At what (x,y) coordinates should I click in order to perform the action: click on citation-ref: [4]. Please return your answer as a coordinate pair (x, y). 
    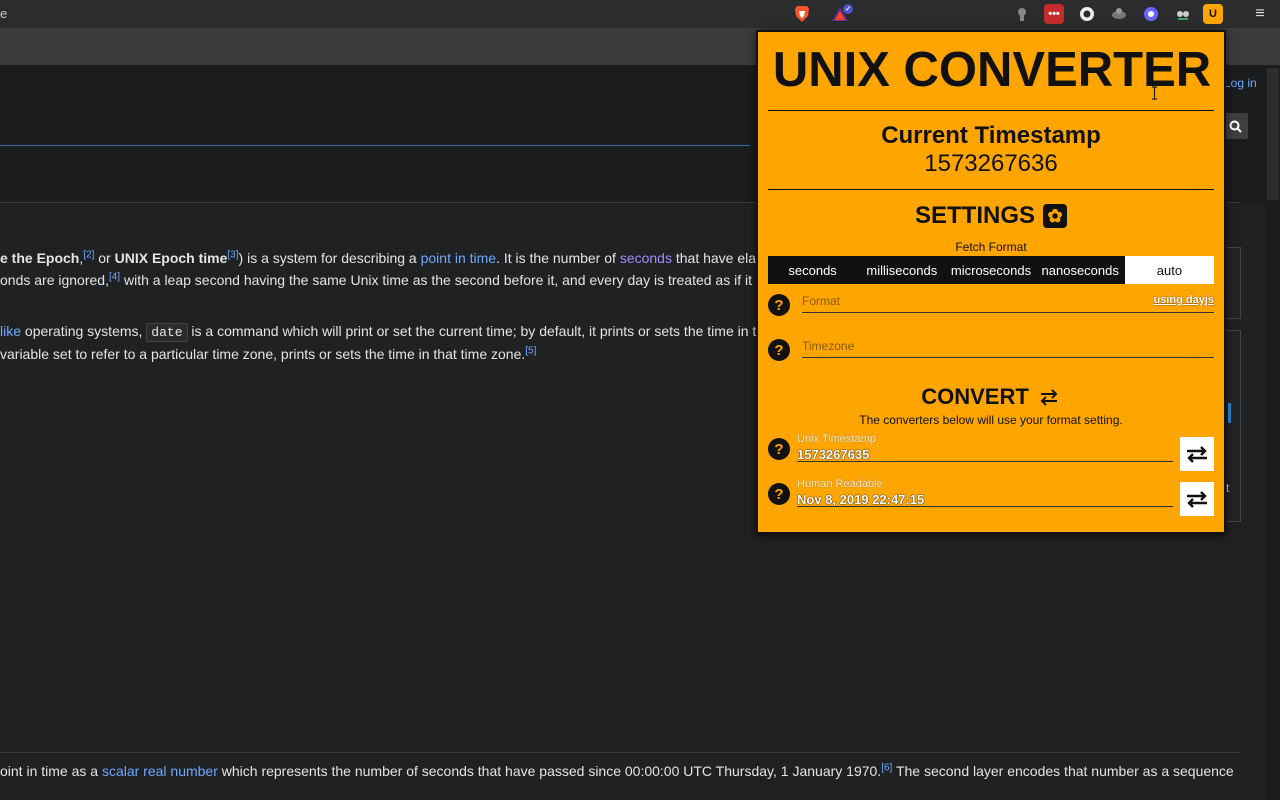
    Looking at the image, I should click on (114, 276).